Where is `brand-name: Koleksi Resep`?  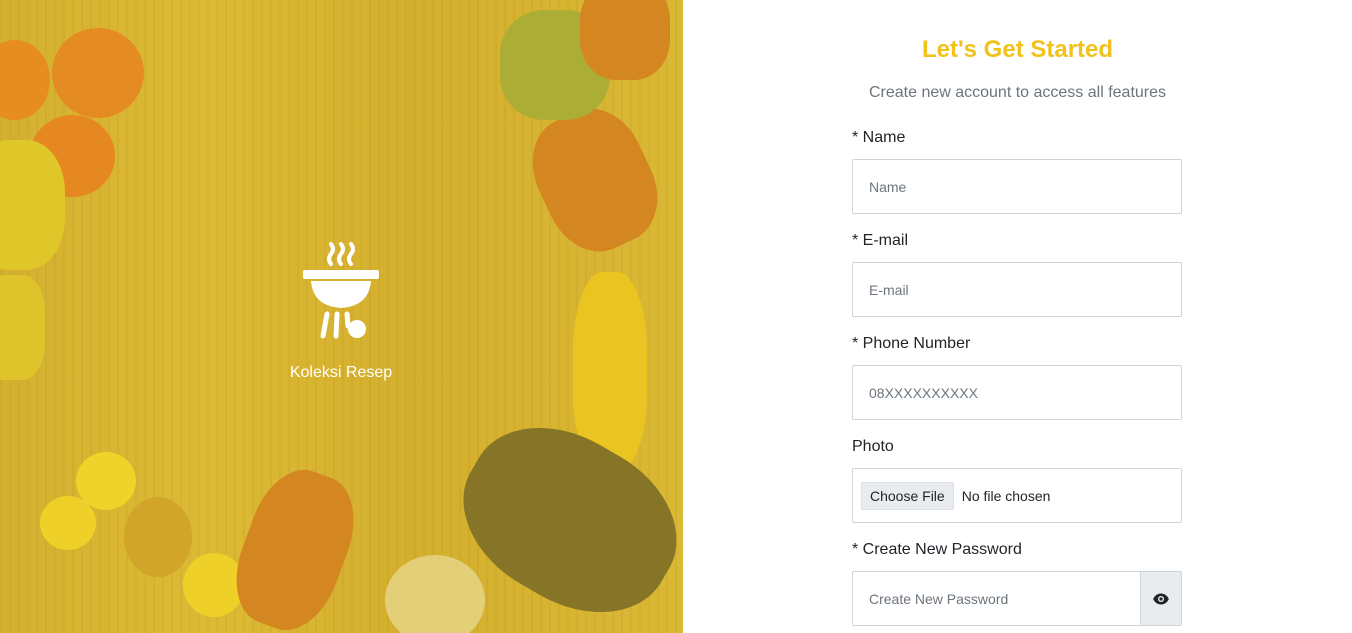 brand-name: Koleksi Resep is located at coordinates (341, 372).